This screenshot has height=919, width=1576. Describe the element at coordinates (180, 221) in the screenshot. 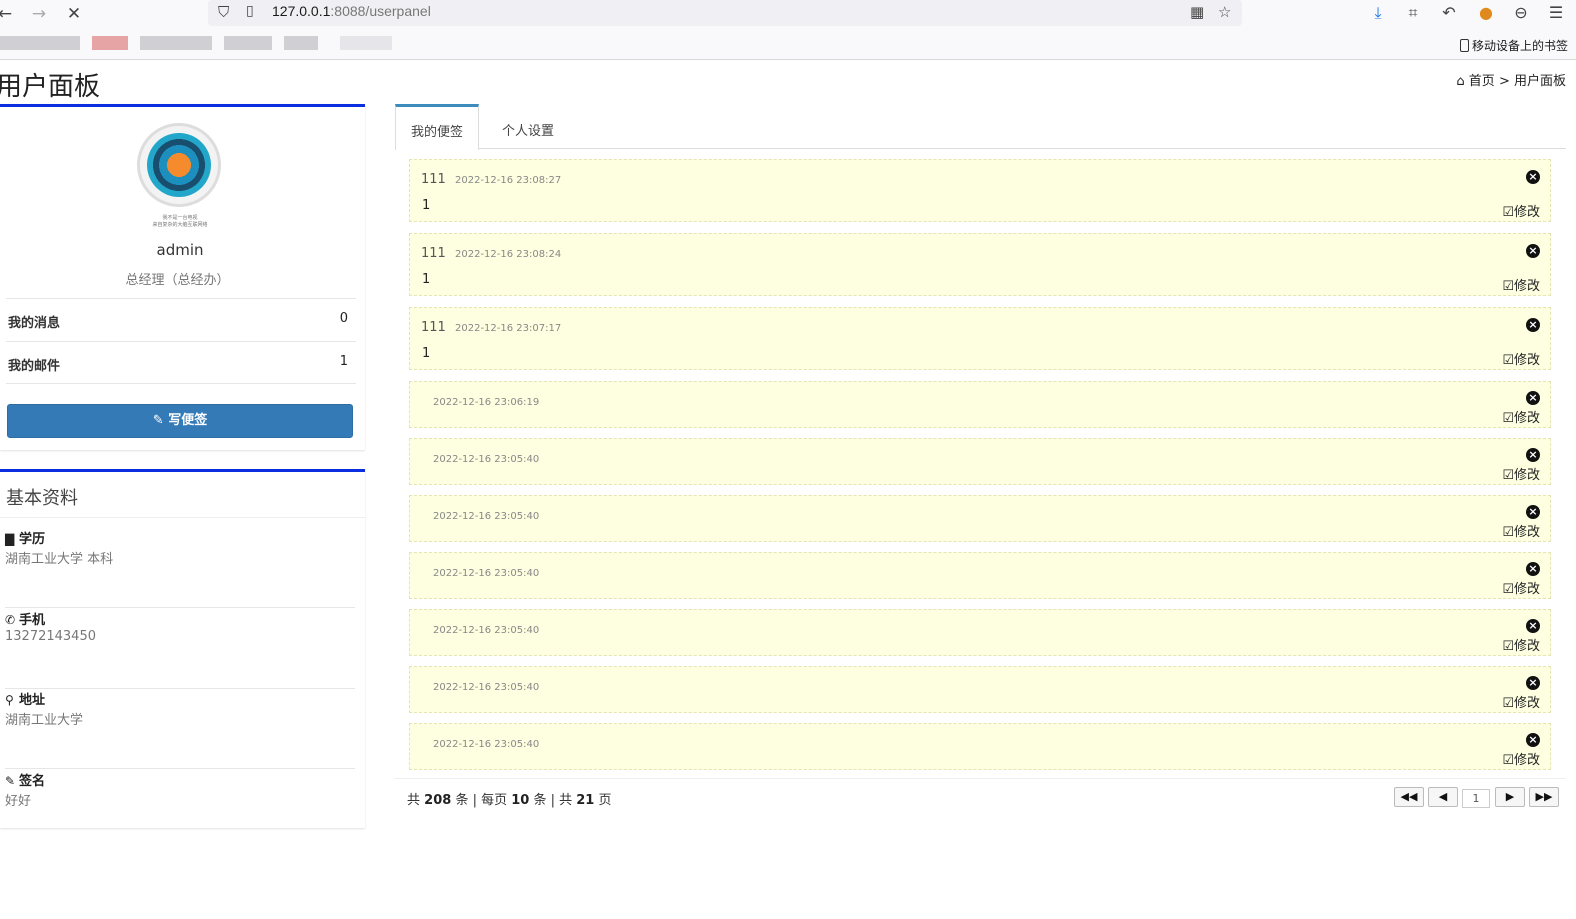

I see `avatar-caption: 我不是一台电视 来自复杂的大脑互联网络` at that location.